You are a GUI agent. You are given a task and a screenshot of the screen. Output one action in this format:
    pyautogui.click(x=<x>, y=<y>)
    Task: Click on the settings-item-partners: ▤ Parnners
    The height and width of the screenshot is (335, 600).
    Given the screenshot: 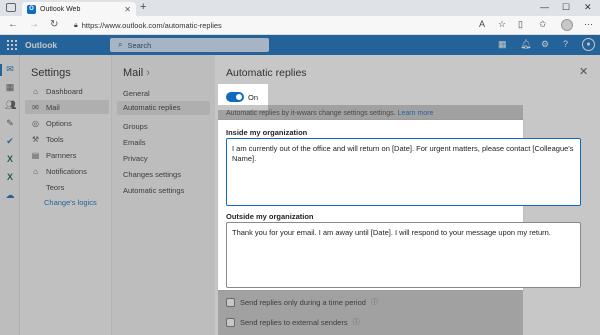 What is the action you would take?
    pyautogui.click(x=67, y=155)
    